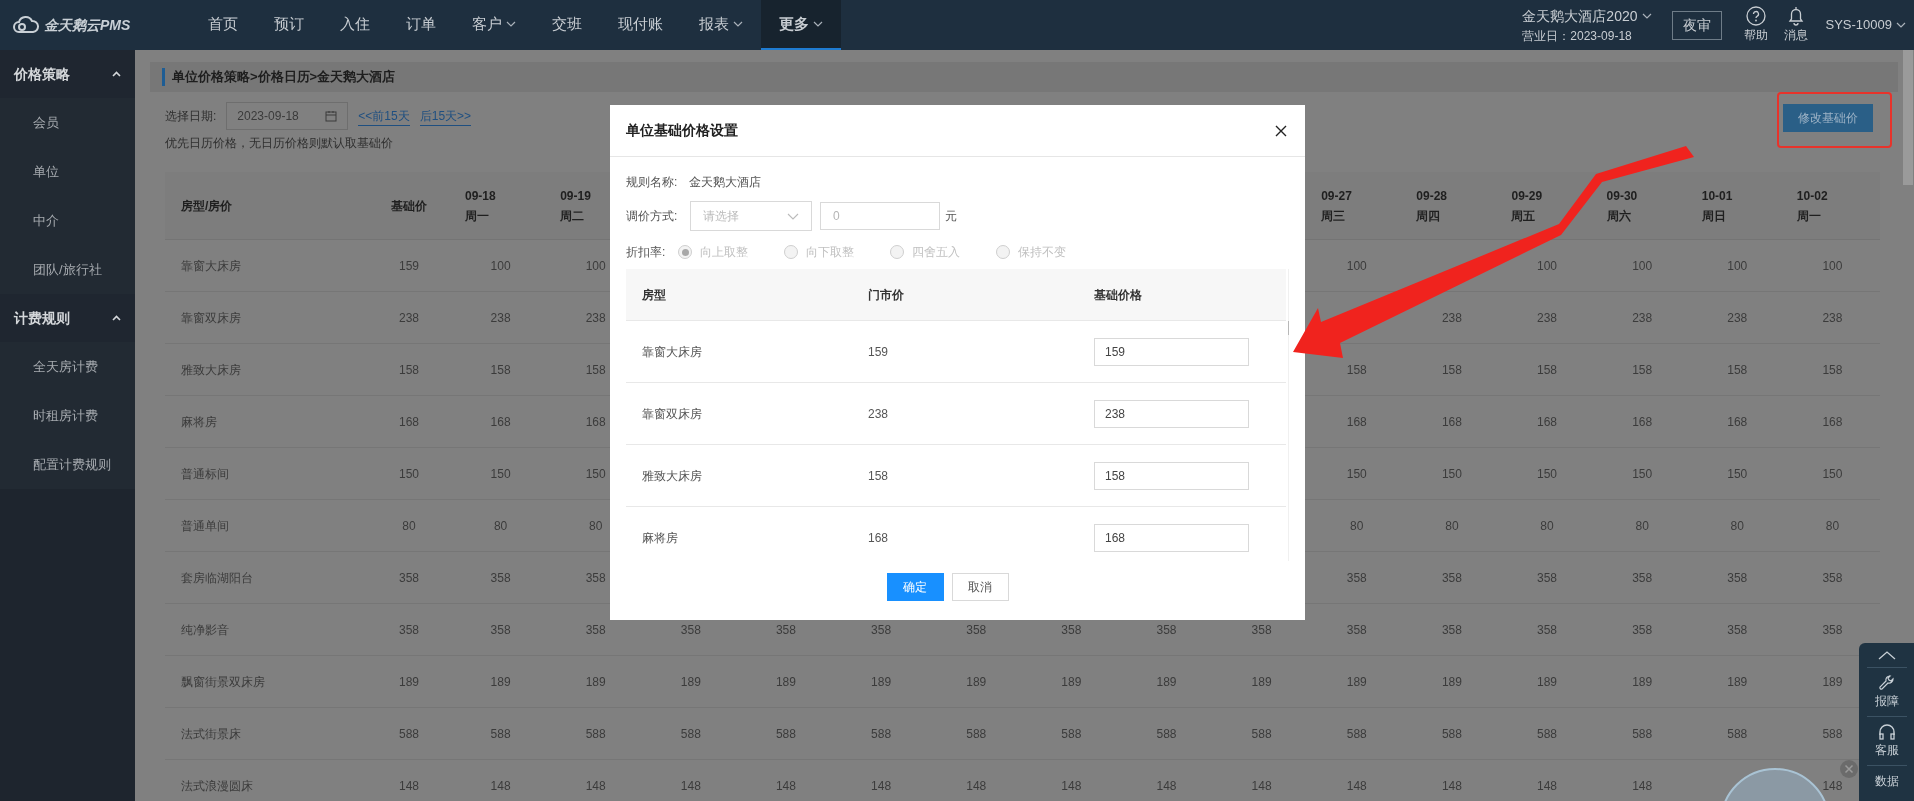 This screenshot has height=801, width=1914. Describe the element at coordinates (67, 366) in the screenshot. I see `sidebar-item: 全天房计费` at that location.